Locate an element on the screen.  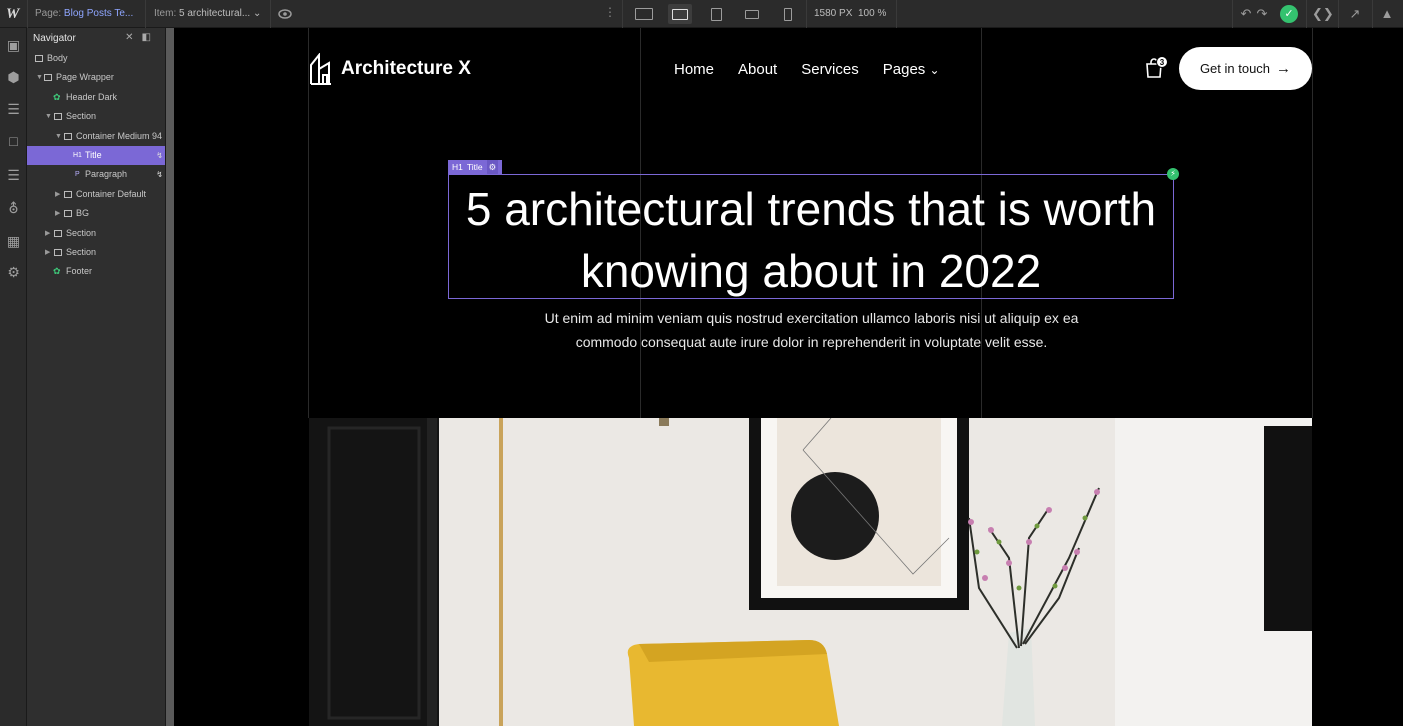
tree-item-label: BG is located at coordinates (83, 213).